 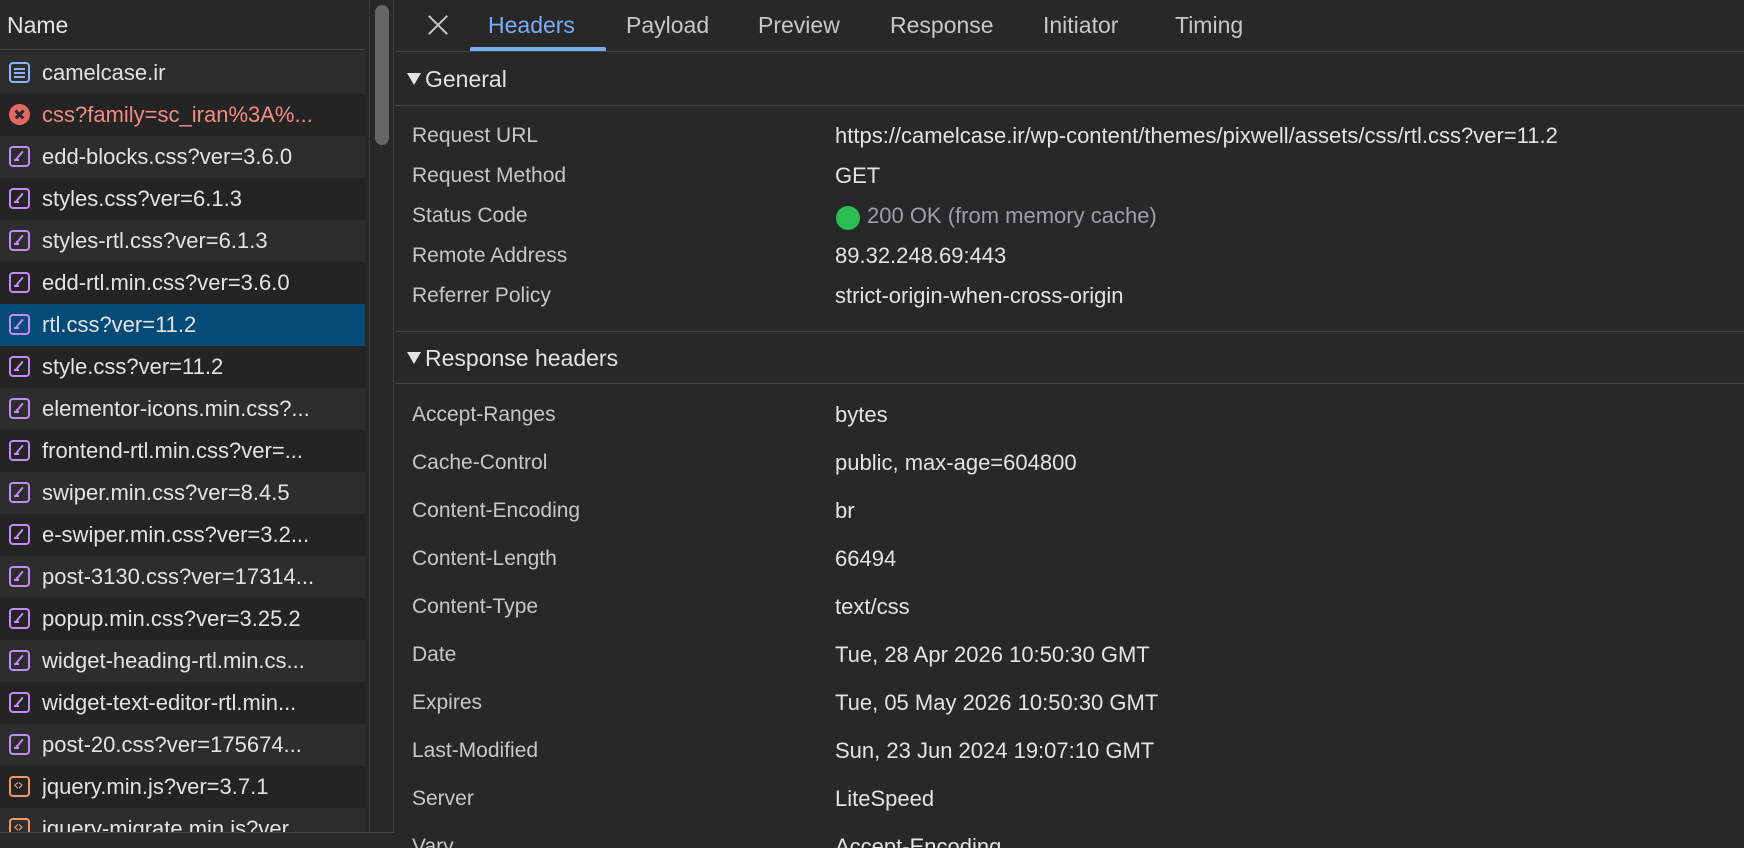 I want to click on header-value: bytes, so click(x=861, y=414).